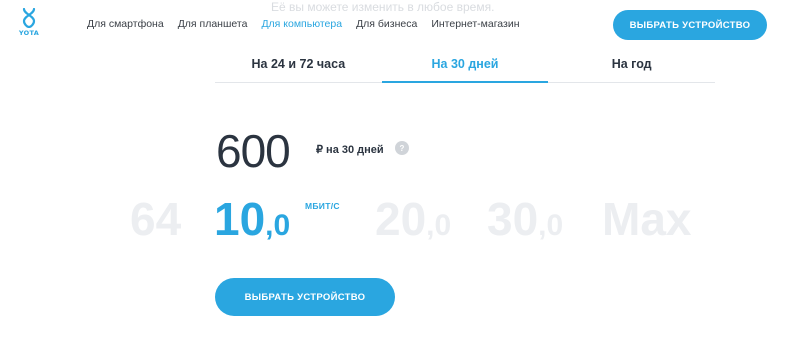  I want to click on nav-item-smartphone: Для смартфона, so click(125, 24).